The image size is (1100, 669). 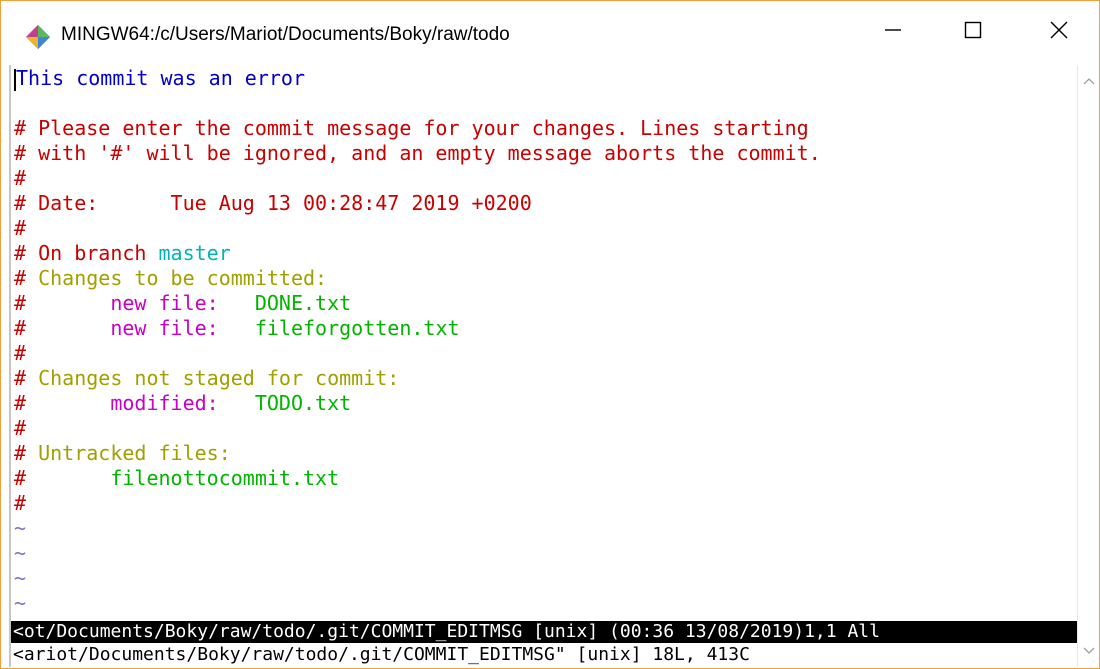 I want to click on editor-line: # Changes to be committed:, so click(x=170, y=278).